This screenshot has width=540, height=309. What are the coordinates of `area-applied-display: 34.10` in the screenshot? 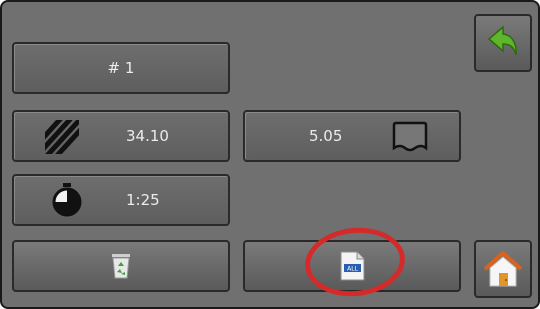 It's located at (121, 136).